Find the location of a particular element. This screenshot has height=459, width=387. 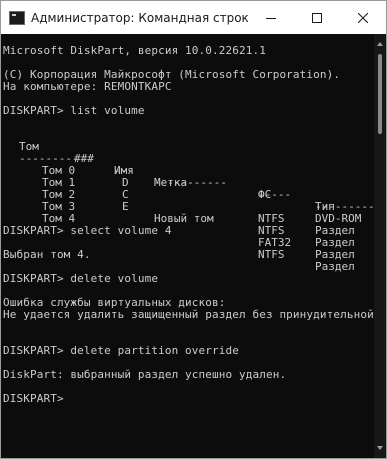

command-delete-volume: DISKPART> delete volume is located at coordinates (81, 278).